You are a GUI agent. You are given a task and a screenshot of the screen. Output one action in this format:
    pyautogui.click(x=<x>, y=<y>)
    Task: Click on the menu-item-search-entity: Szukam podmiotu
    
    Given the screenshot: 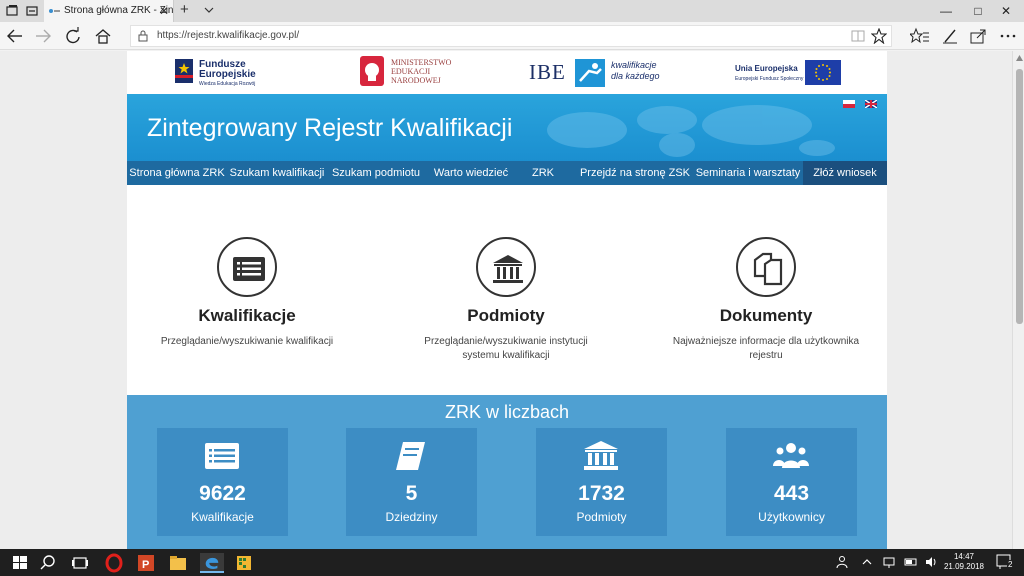 What is the action you would take?
    pyautogui.click(x=376, y=173)
    